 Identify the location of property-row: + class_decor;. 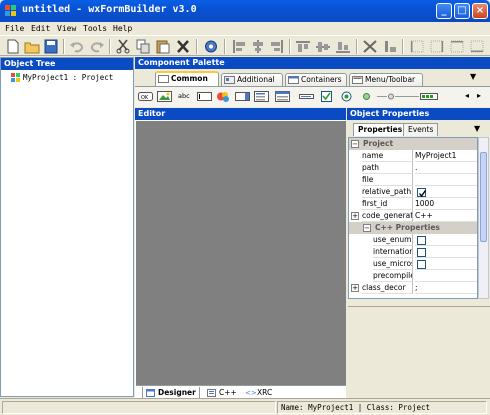
(413, 288).